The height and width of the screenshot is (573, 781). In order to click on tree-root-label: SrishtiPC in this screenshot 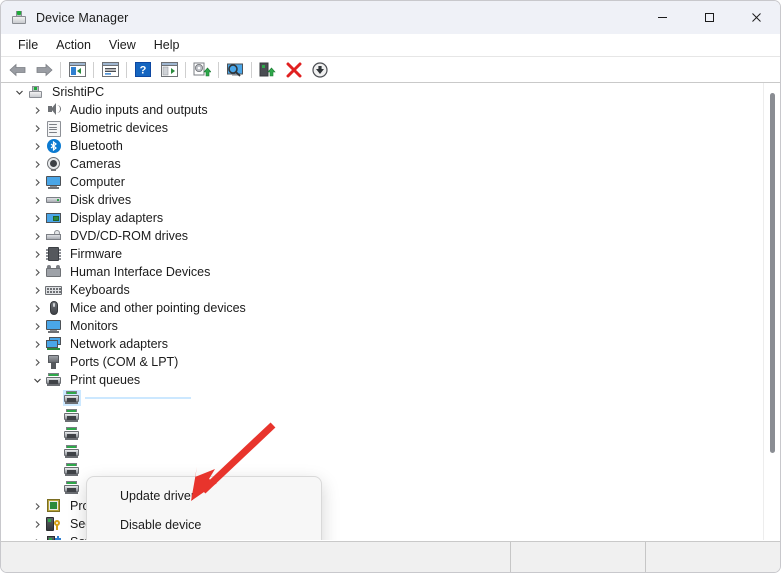, I will do `click(78, 91)`.